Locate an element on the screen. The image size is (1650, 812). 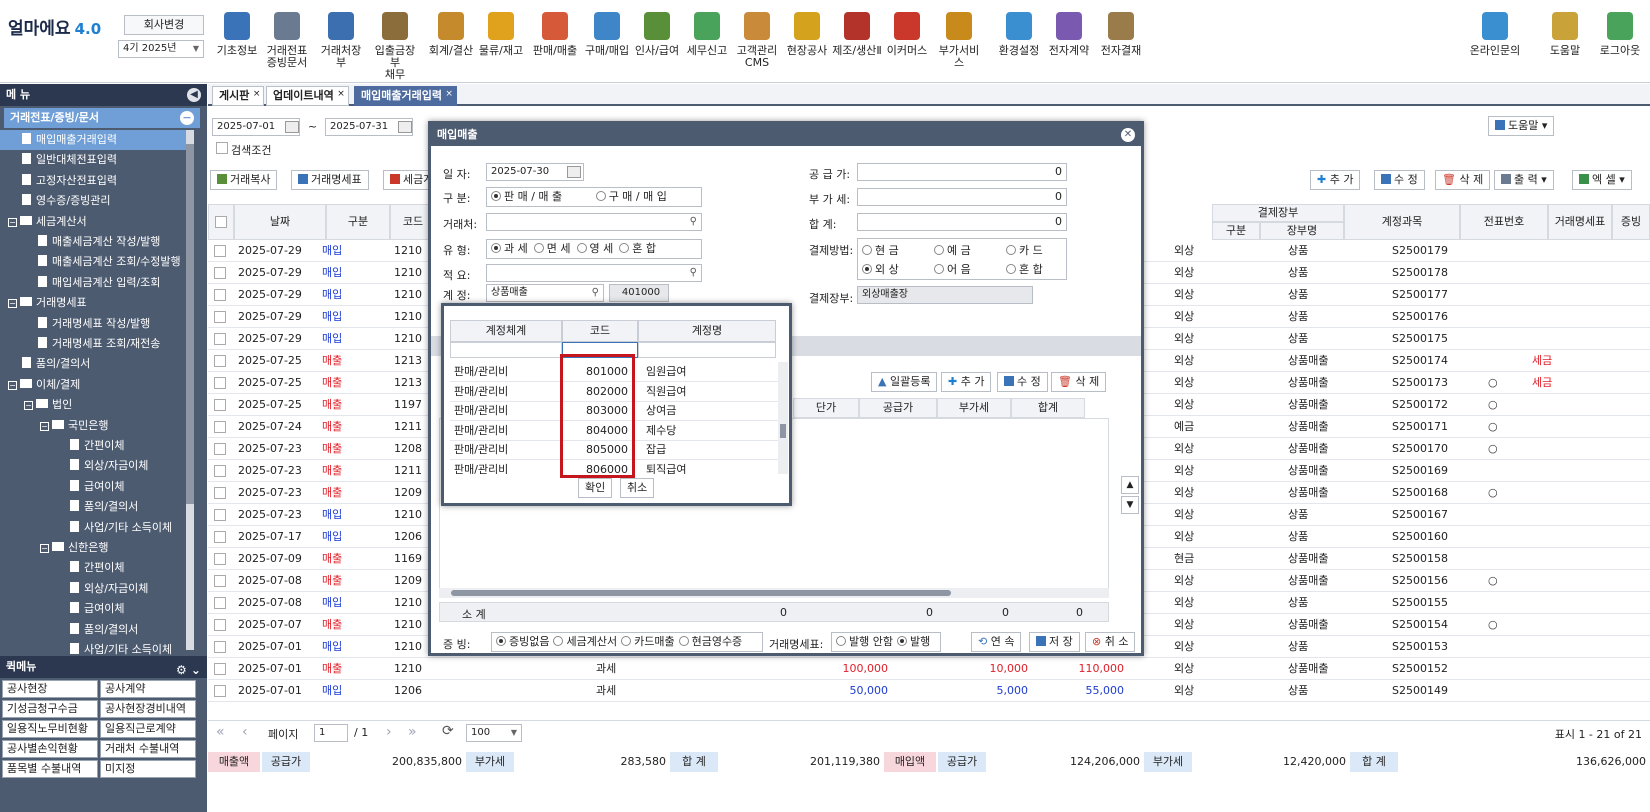
quick-menu-item: 일용직근로계약 is located at coordinates (148, 729).